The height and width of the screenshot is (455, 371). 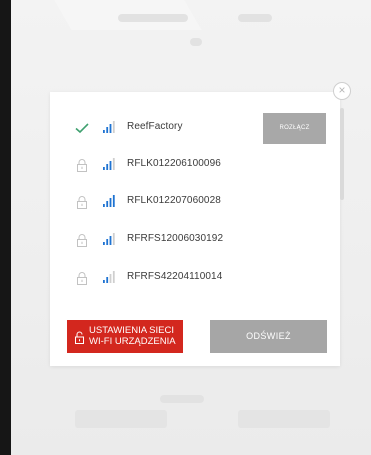 What do you see at coordinates (132, 341) in the screenshot?
I see `settings-label-line-2: WI-FI URZĄDZENIA` at bounding box center [132, 341].